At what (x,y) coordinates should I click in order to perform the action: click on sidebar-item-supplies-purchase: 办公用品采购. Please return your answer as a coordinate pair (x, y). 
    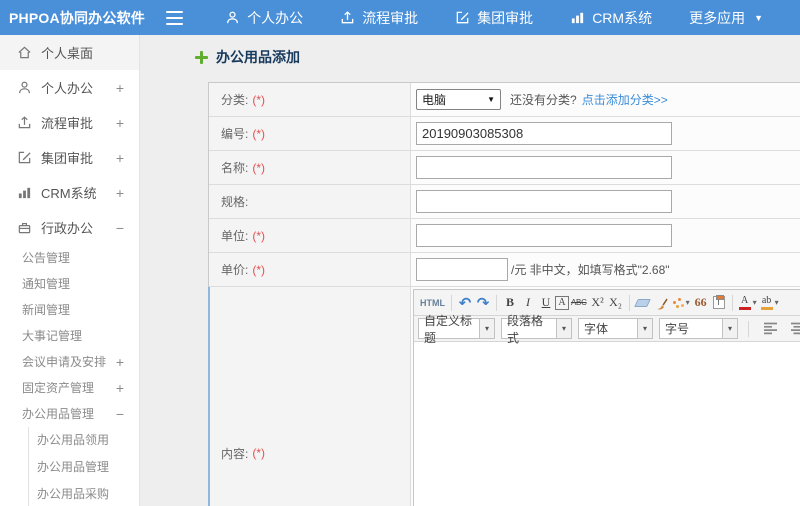
    Looking at the image, I should click on (84, 493).